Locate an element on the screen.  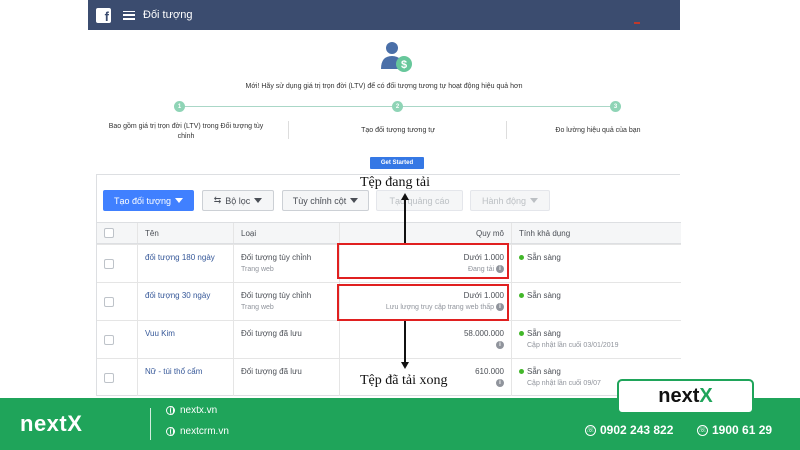
nextx-logo: next X is located at coordinates (685, 396).